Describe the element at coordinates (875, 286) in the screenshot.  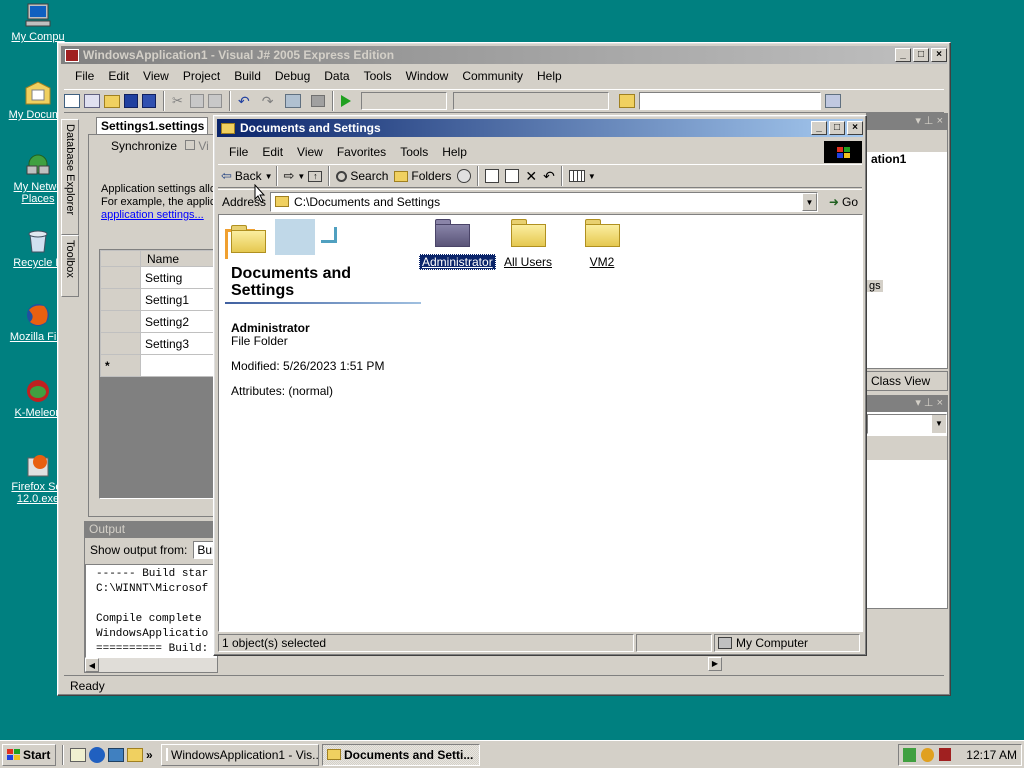
I see `settings-node: gs` at that location.